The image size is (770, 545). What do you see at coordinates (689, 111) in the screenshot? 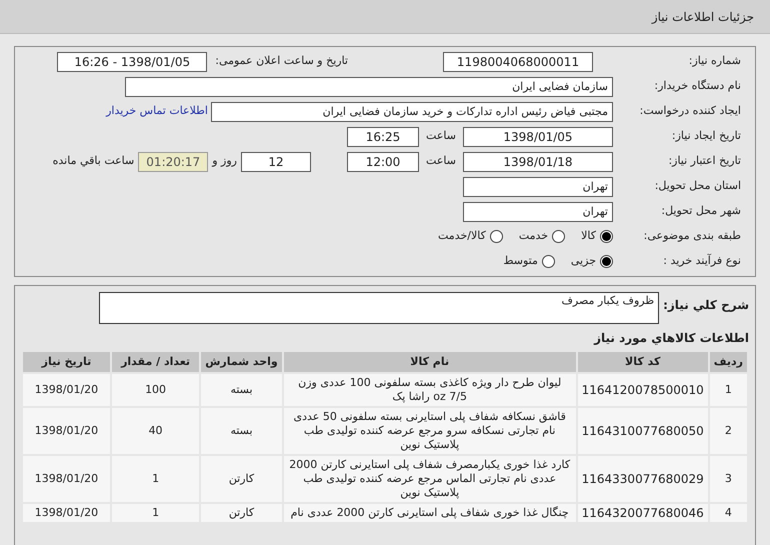
I see `field-label: ایجاد کننده درخواست:` at bounding box center [689, 111].